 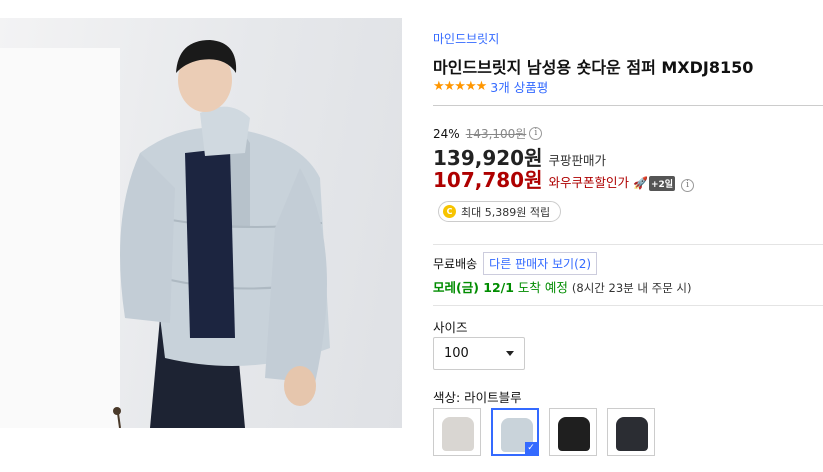 I want to click on cash-reward-text: 최대 5,389원 적립, so click(x=506, y=212).